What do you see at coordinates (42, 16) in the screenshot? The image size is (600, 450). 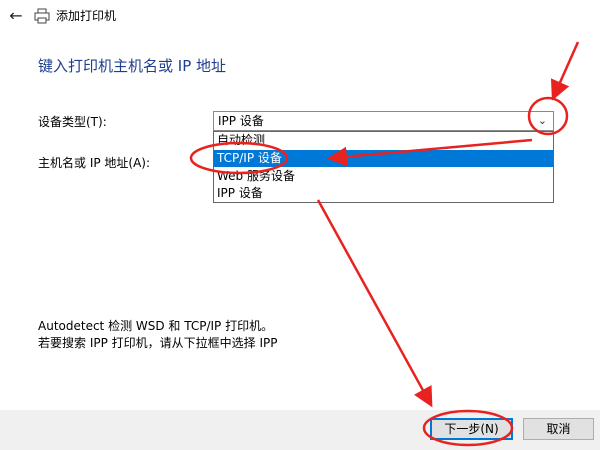 I see `printer-icon` at bounding box center [42, 16].